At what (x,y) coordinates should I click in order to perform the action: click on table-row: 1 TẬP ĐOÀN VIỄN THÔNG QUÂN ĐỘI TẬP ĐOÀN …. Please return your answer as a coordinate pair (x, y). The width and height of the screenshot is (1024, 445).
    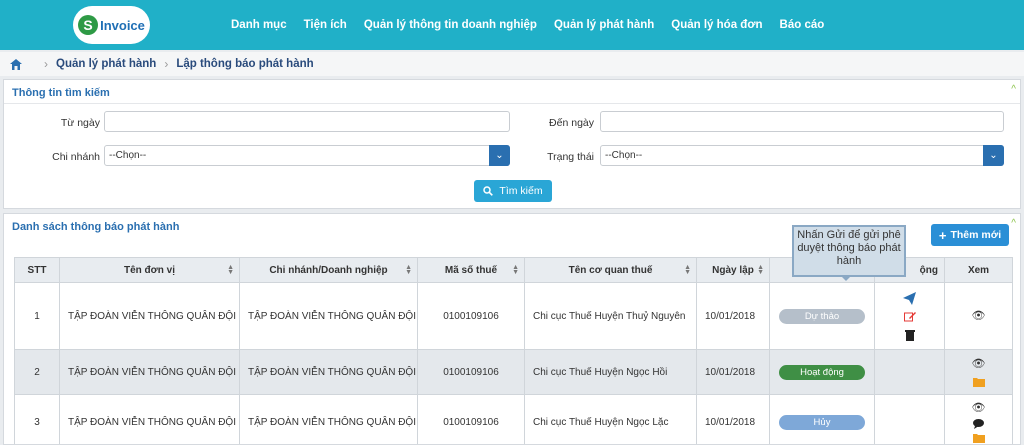
    Looking at the image, I should click on (514, 316).